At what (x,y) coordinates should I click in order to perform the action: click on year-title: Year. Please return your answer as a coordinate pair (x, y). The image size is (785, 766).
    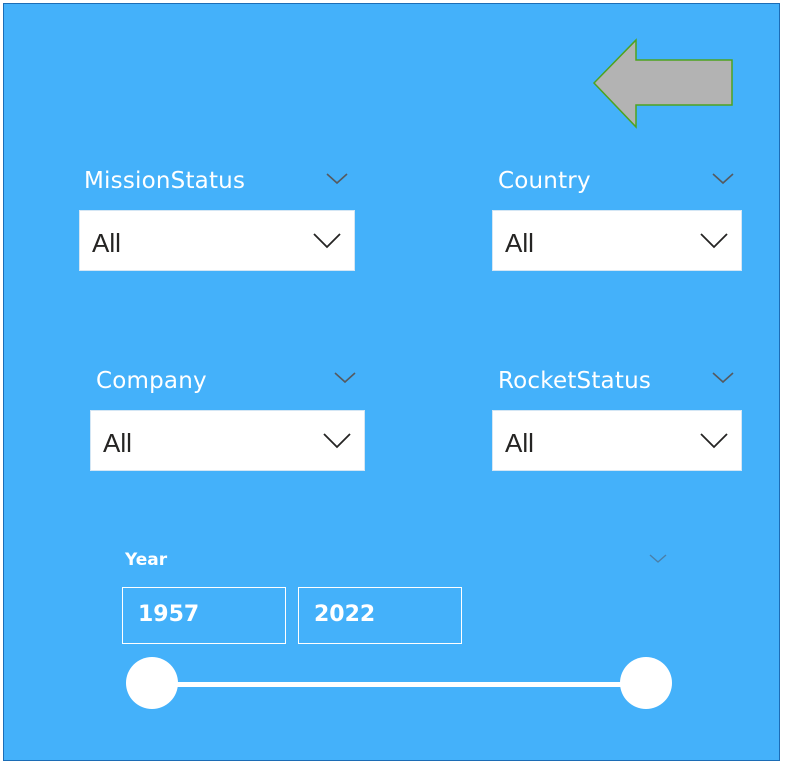
    Looking at the image, I should click on (146, 560).